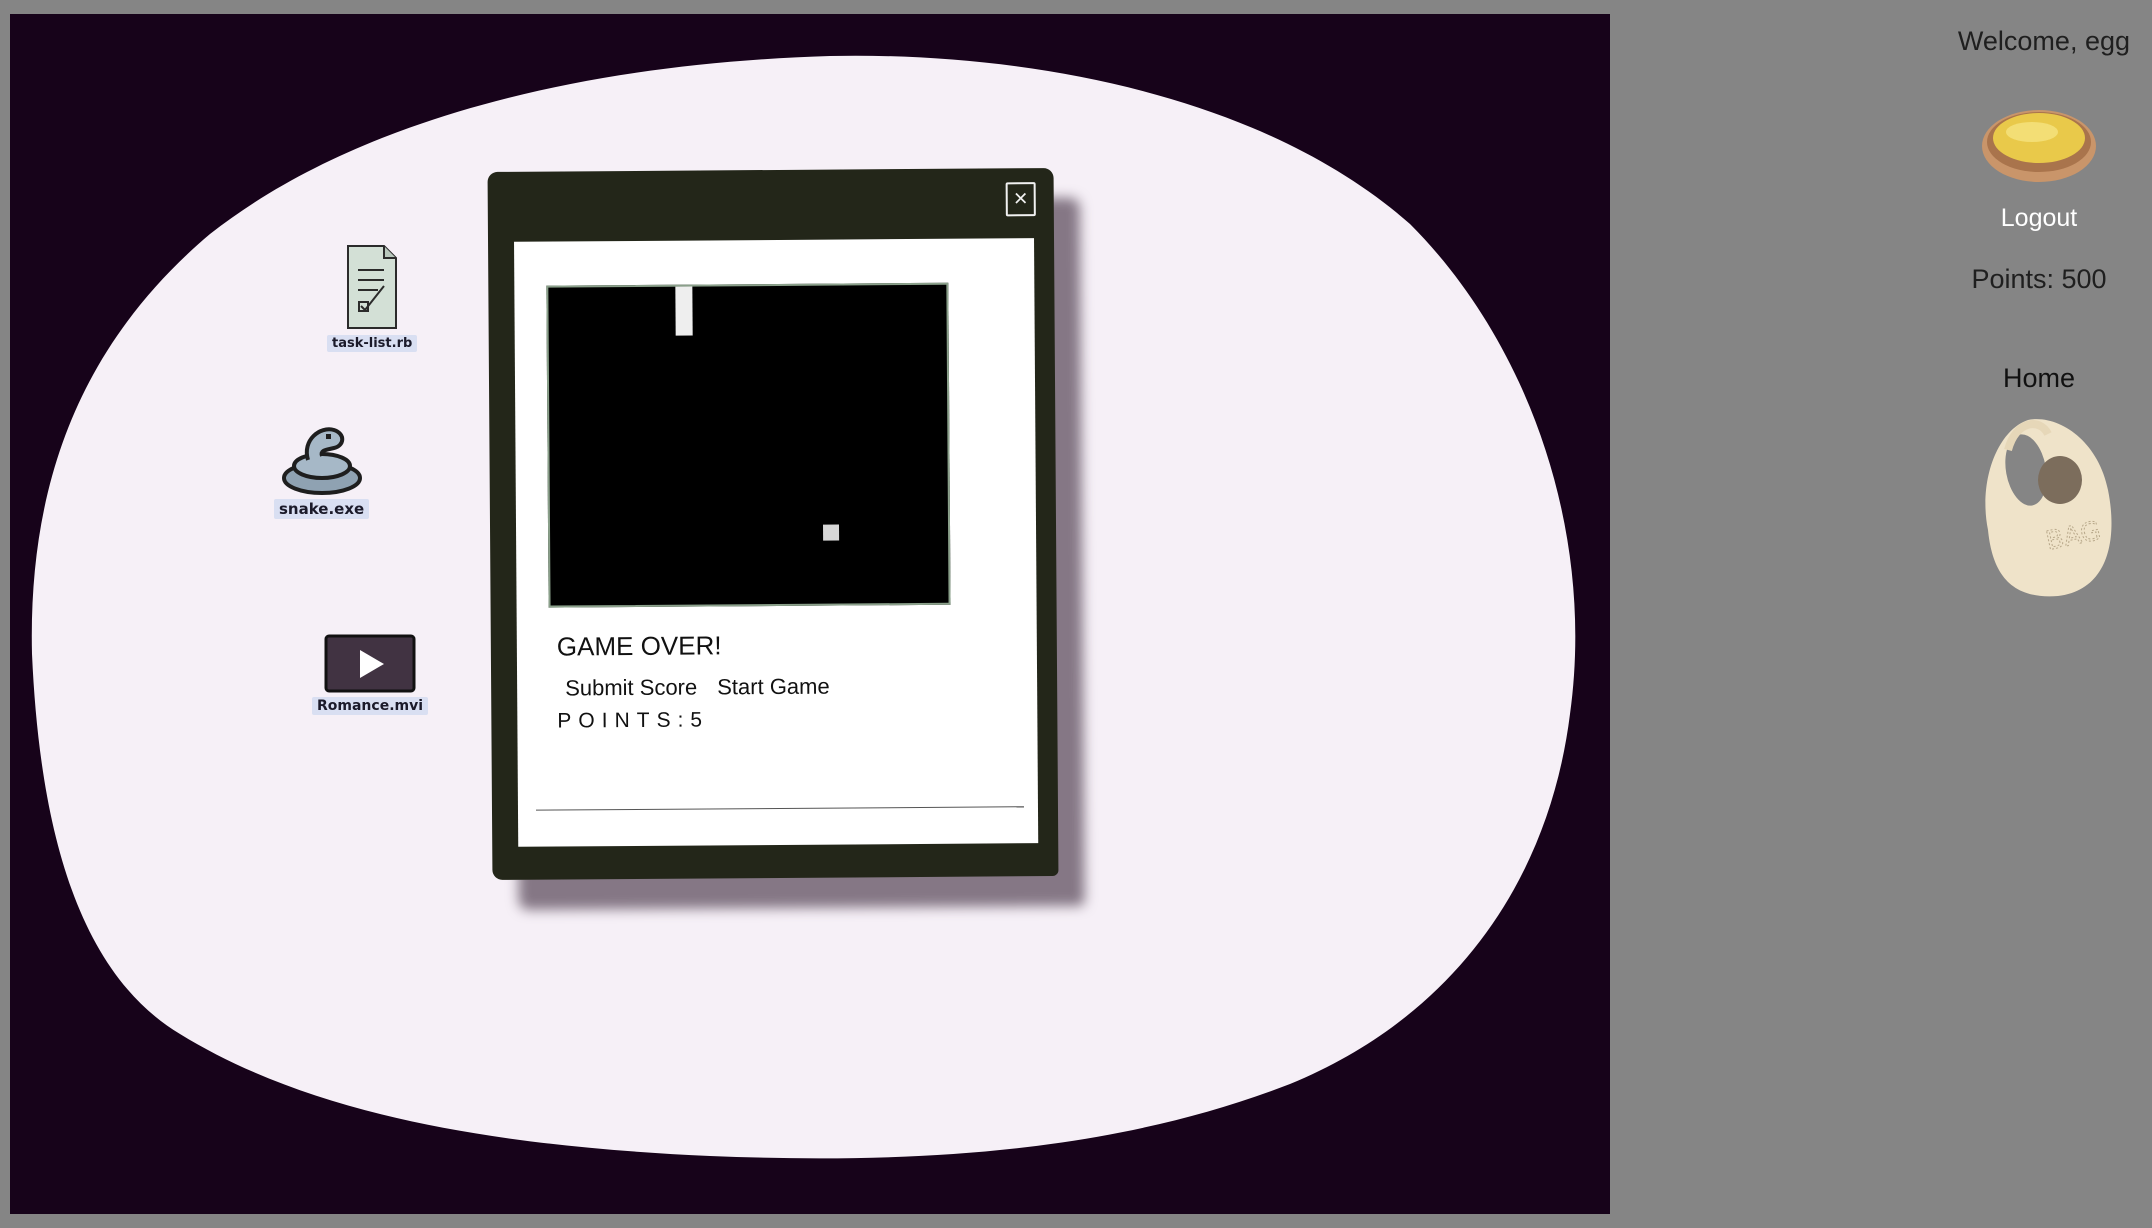 Image resolution: width=2152 pixels, height=1228 pixels. What do you see at coordinates (372, 343) in the screenshot?
I see `desktop-icon-label: task-list.rb` at bounding box center [372, 343].